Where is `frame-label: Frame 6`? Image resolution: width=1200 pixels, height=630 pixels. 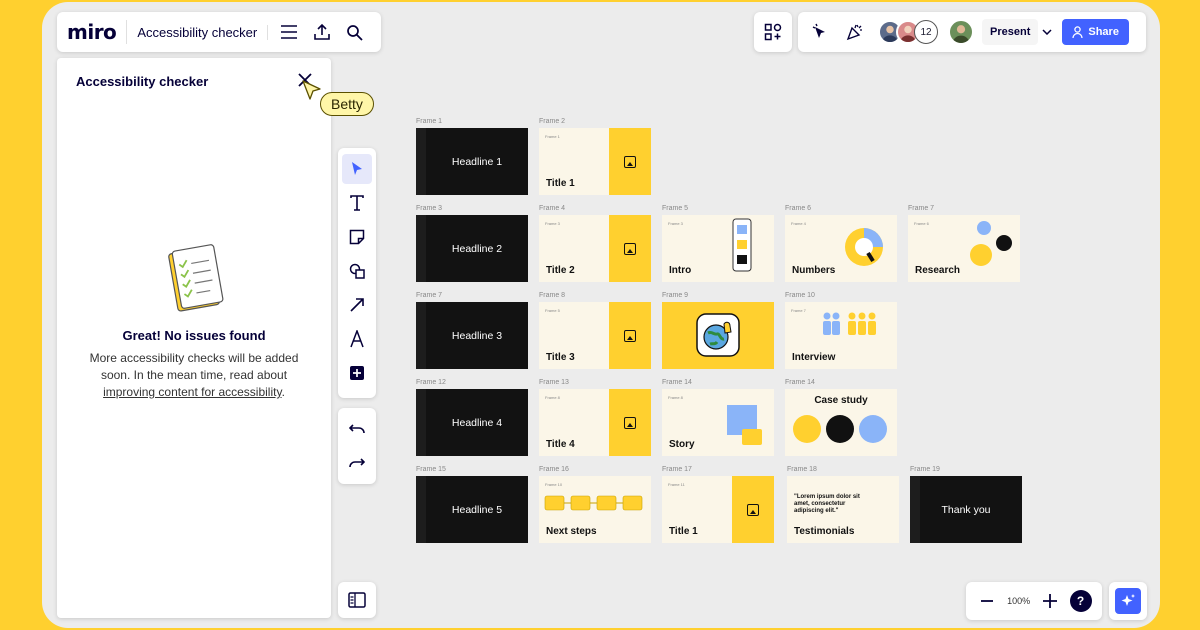
frame-label: Frame 6 is located at coordinates (798, 208).